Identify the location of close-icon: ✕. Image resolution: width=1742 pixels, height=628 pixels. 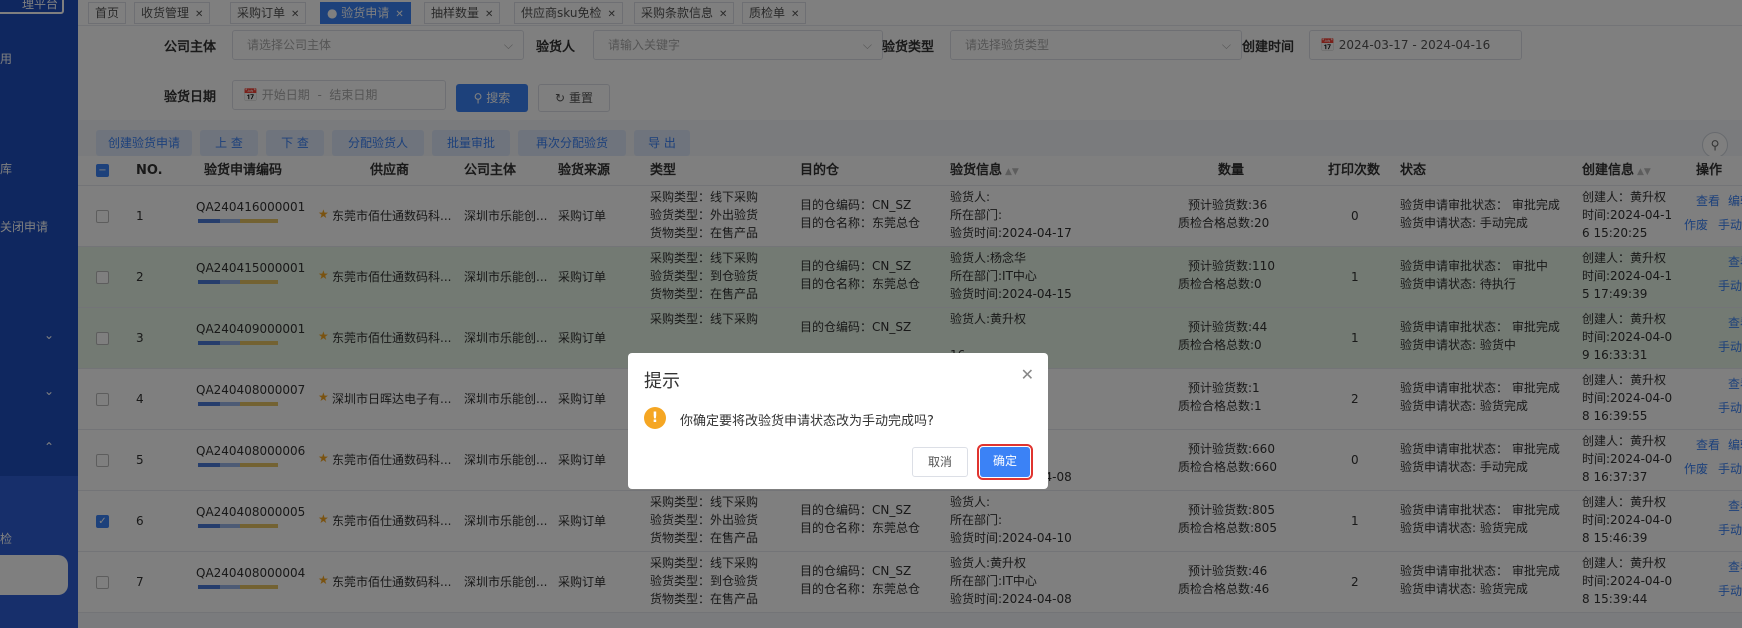
(1027, 374).